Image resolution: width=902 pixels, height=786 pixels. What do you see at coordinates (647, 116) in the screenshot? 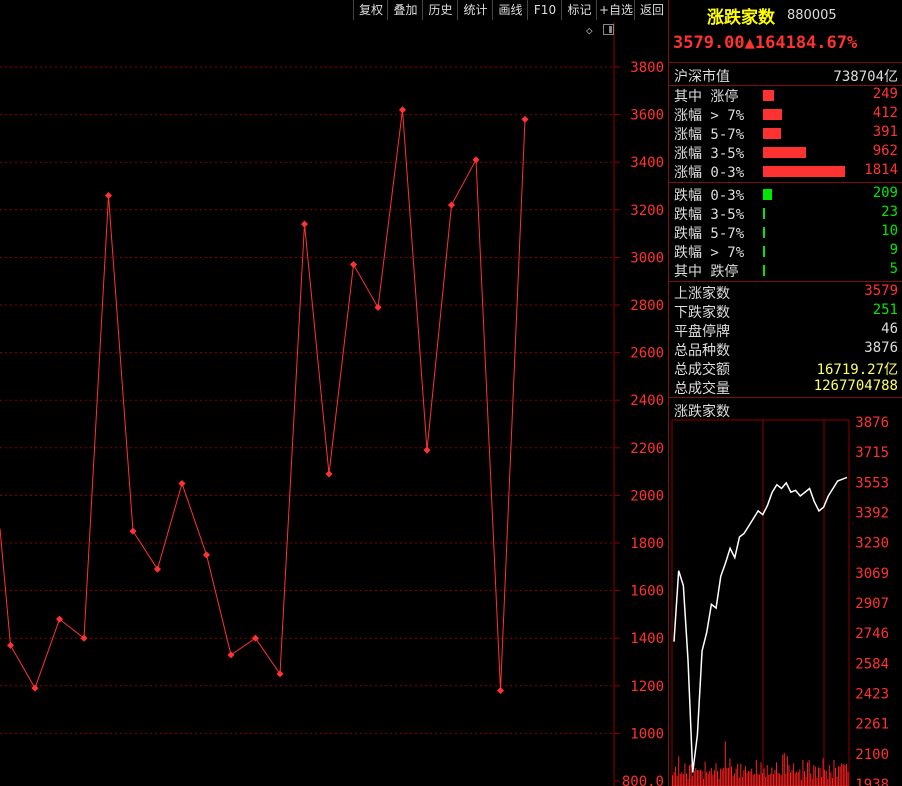
I see `y-tick-label: 3600` at bounding box center [647, 116].